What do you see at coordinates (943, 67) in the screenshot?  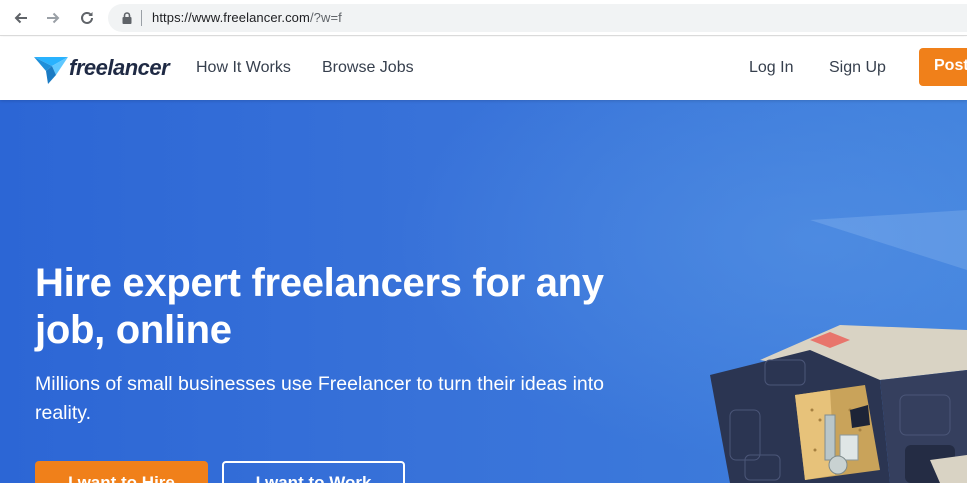 I see `post-project-button: Post` at bounding box center [943, 67].